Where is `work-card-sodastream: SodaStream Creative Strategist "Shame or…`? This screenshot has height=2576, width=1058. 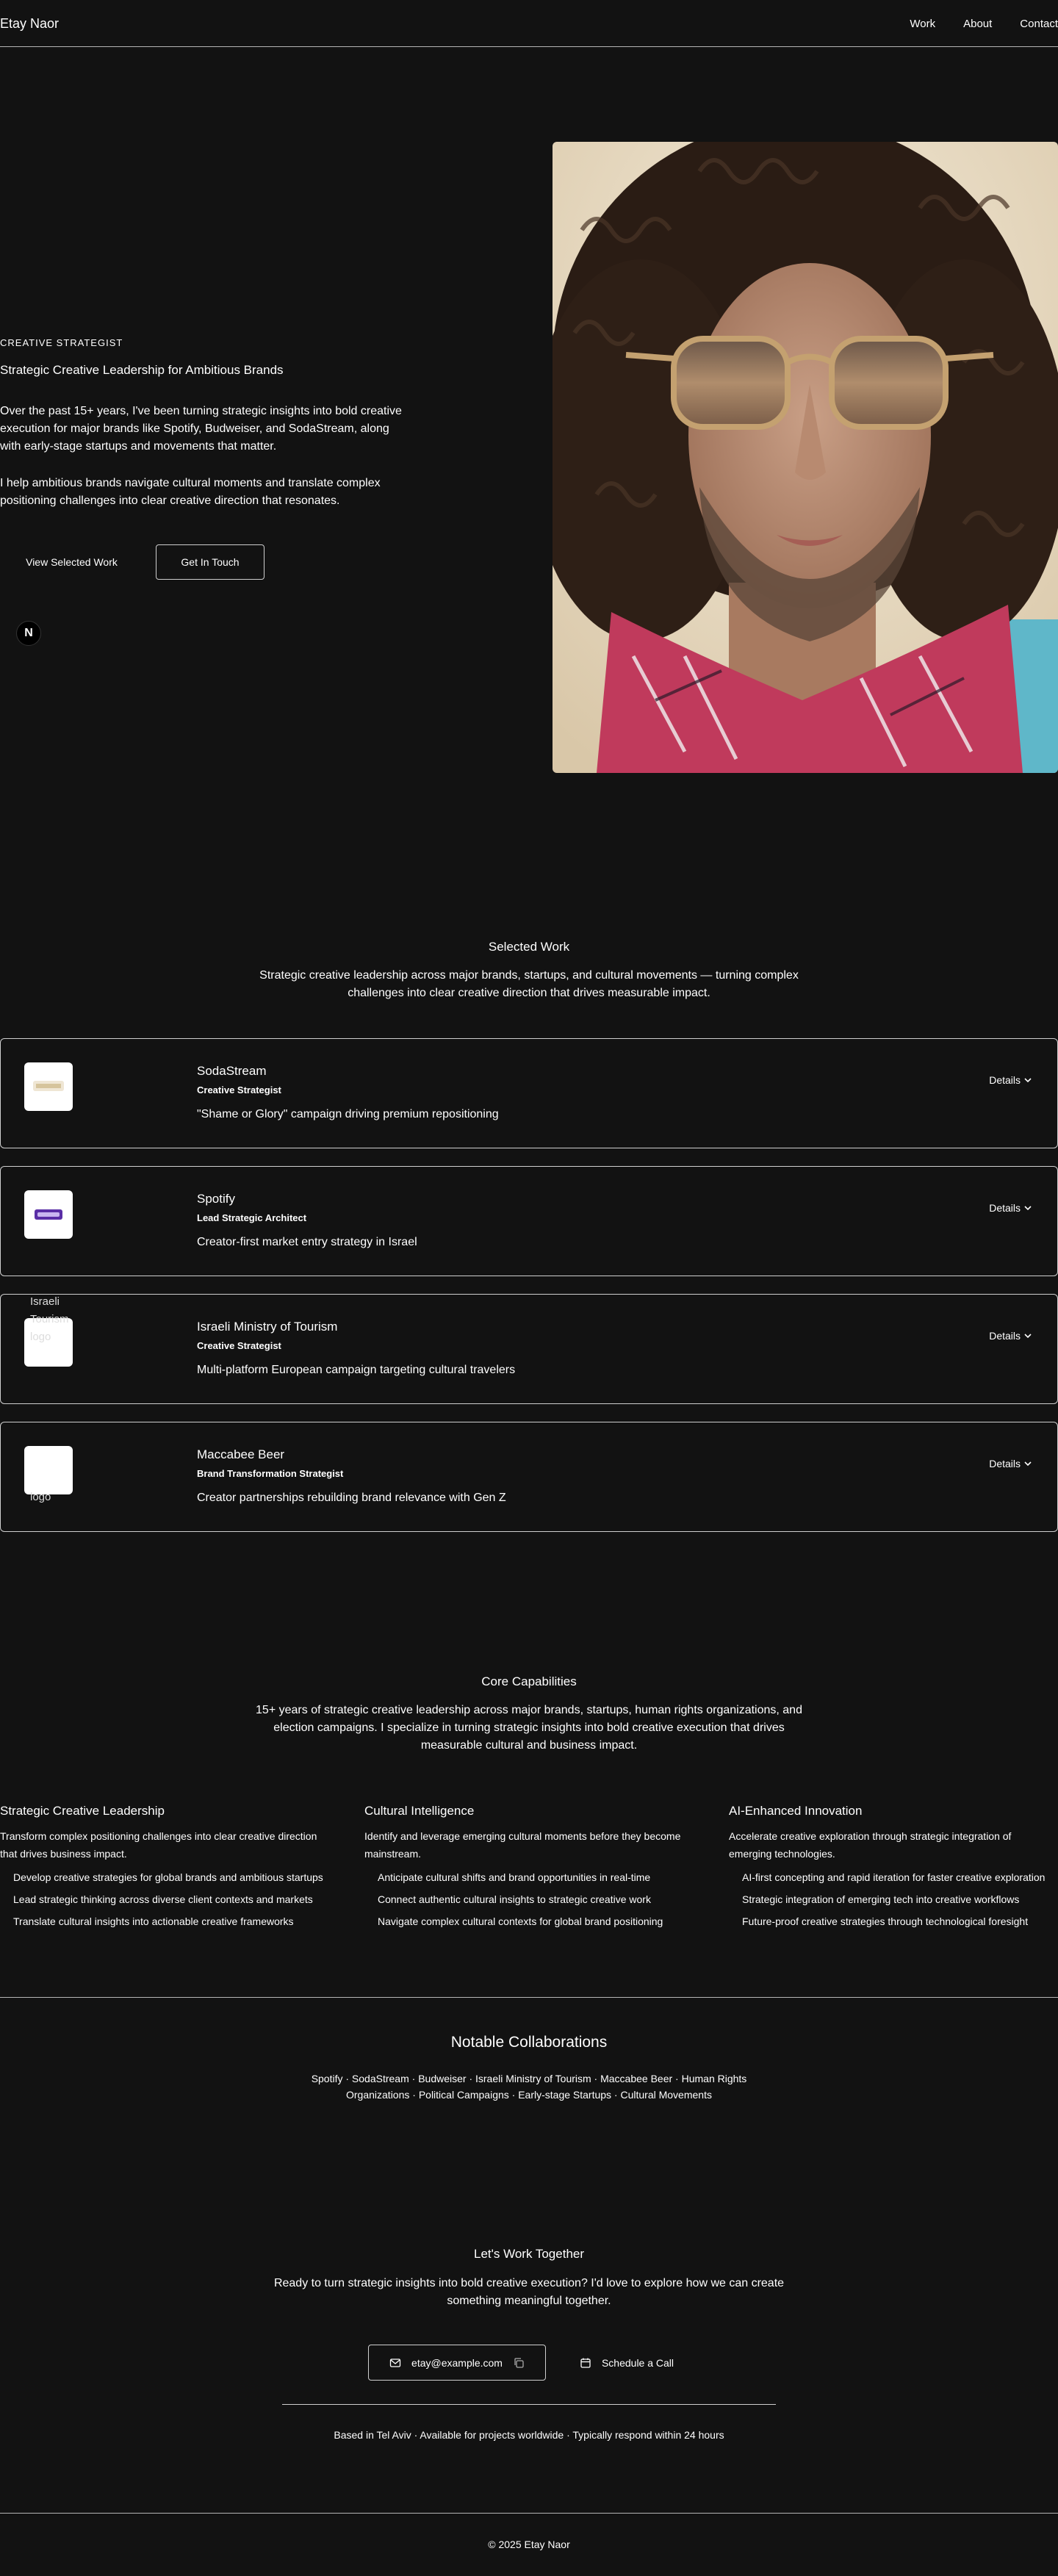
work-card-sodastream: SodaStream Creative Strategist "Shame or… is located at coordinates (529, 1093).